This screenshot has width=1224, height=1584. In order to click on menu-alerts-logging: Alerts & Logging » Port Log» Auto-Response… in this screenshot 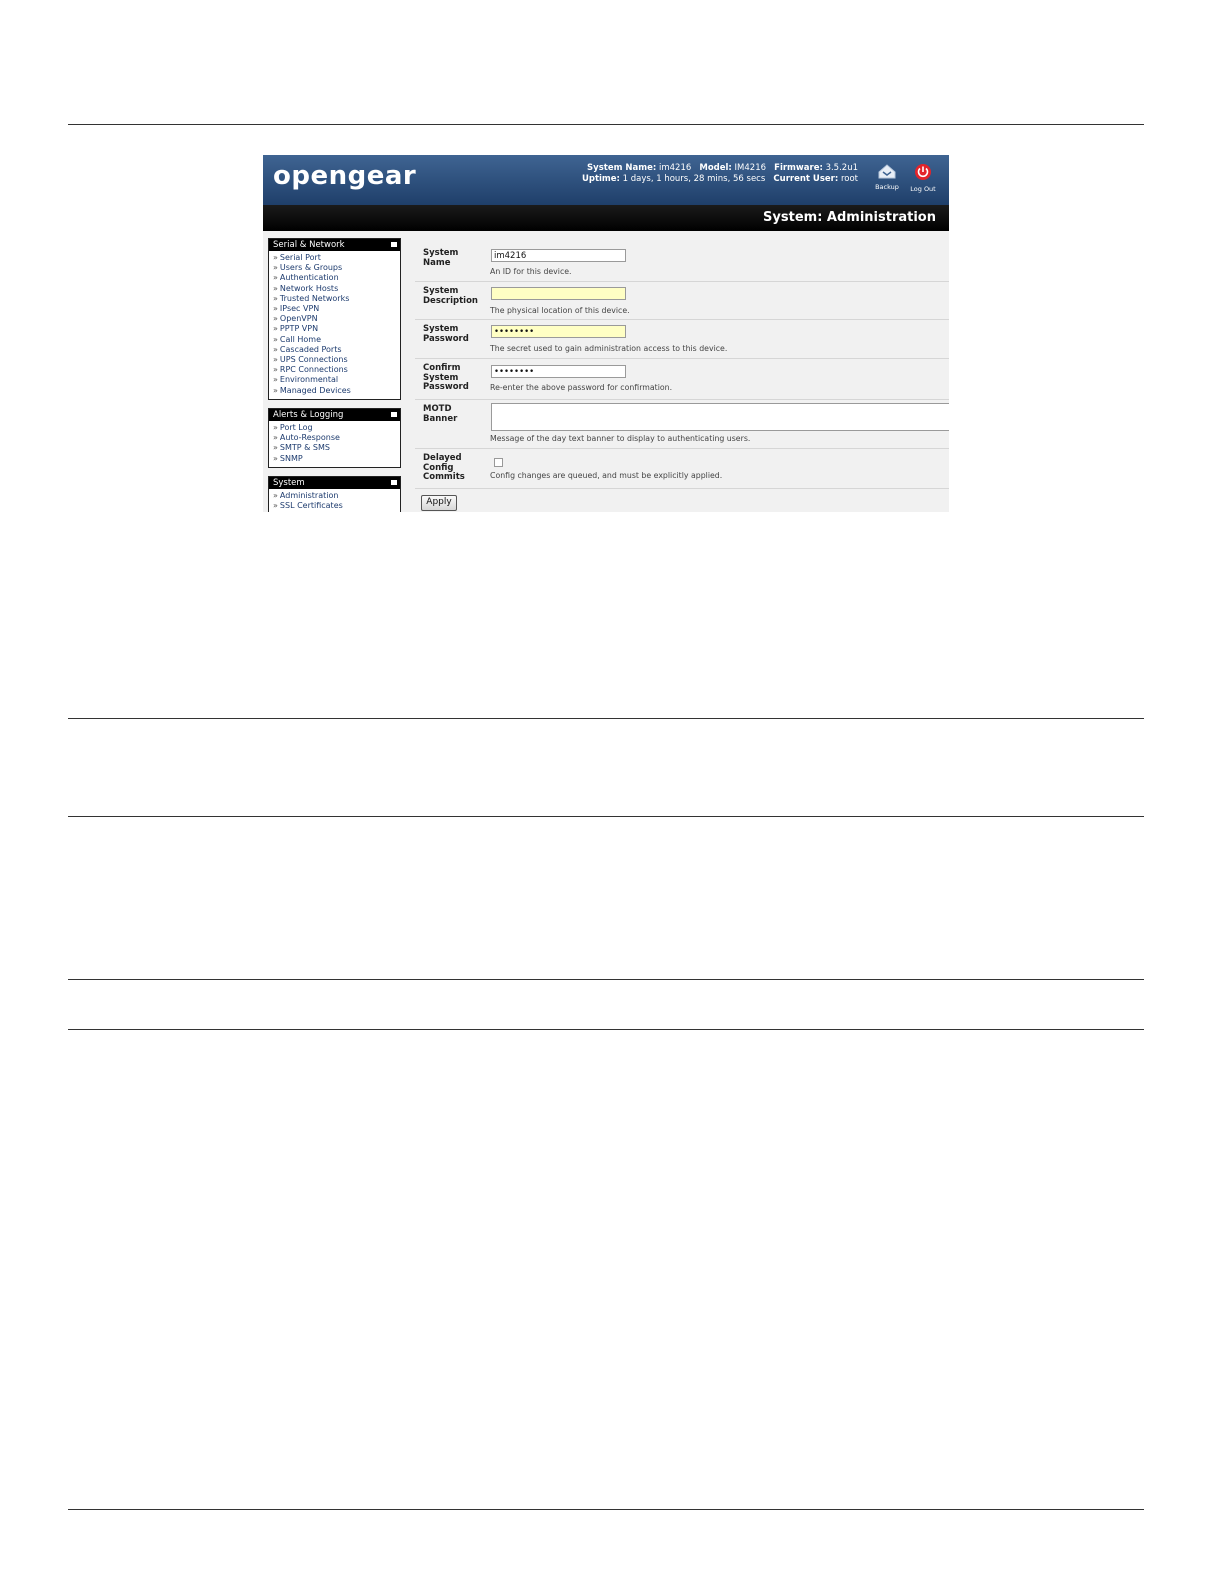, I will do `click(334, 438)`.